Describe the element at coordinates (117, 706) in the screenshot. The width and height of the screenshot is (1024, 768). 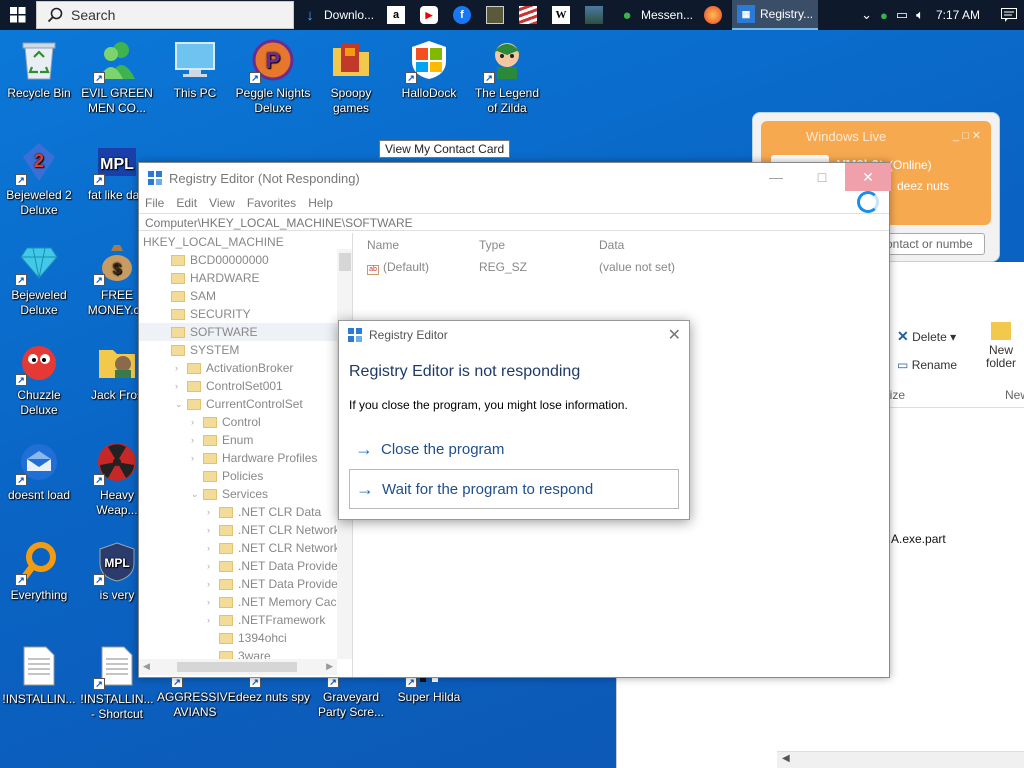
I see `desktop-icon-label: !INSTALLIN... - Shortcut` at that location.